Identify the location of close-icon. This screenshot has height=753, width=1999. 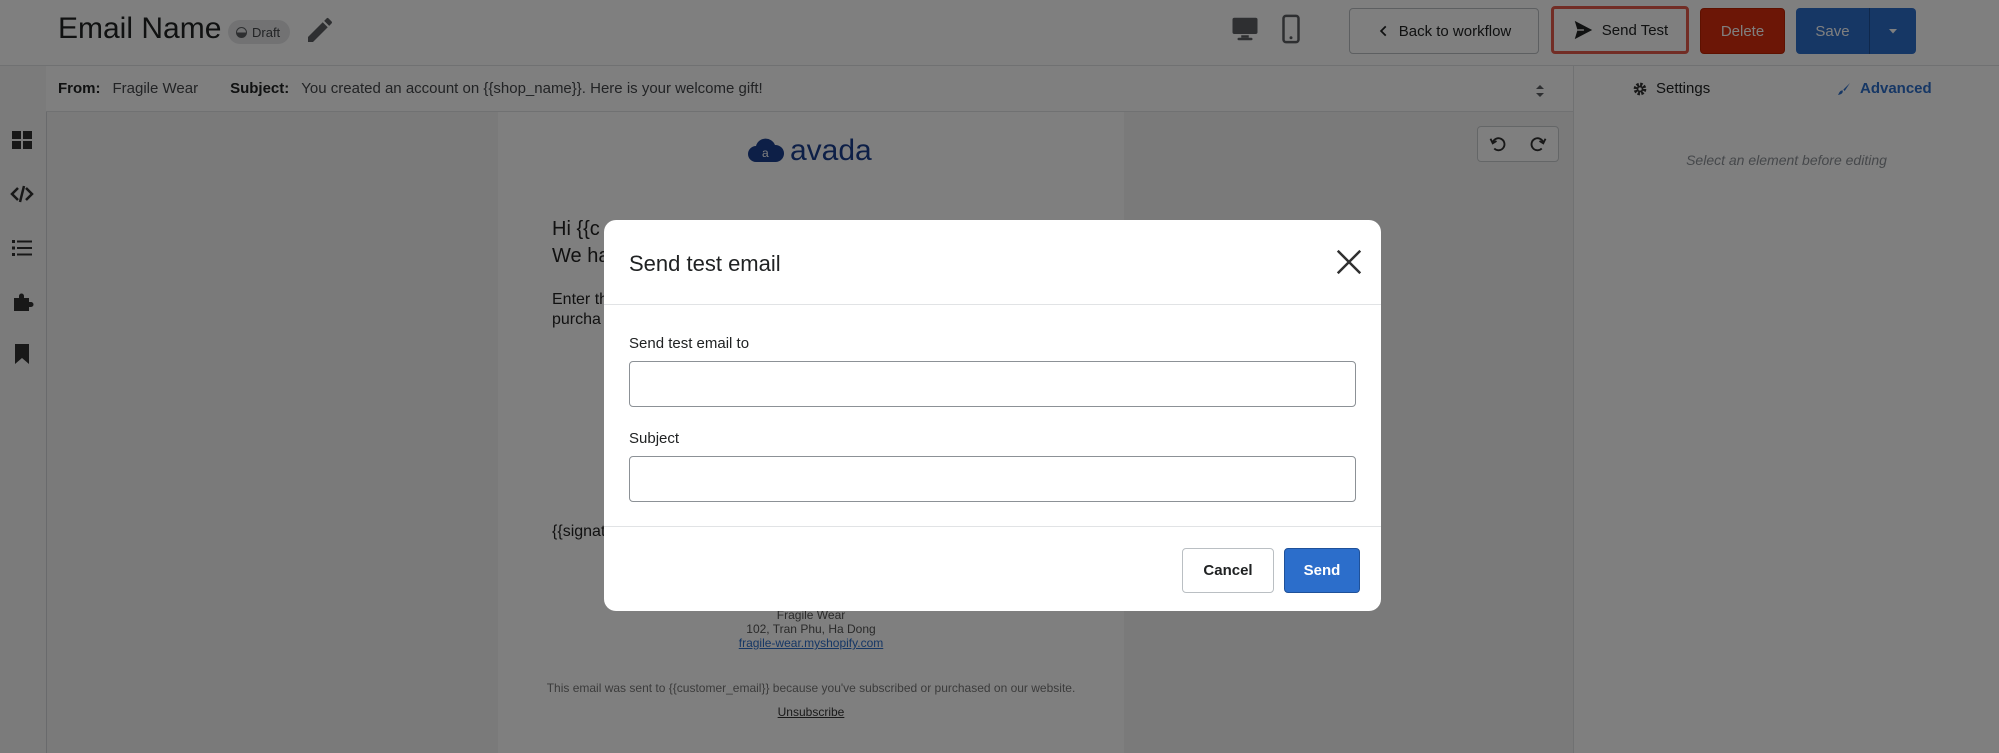
(1349, 262).